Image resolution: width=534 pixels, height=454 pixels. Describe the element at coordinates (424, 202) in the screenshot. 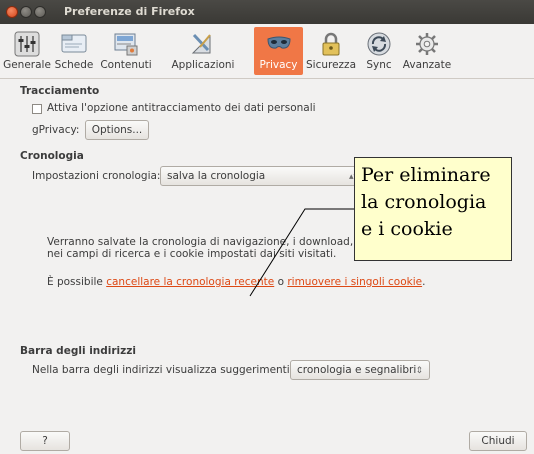

I see `callout-line: la cronologia` at that location.